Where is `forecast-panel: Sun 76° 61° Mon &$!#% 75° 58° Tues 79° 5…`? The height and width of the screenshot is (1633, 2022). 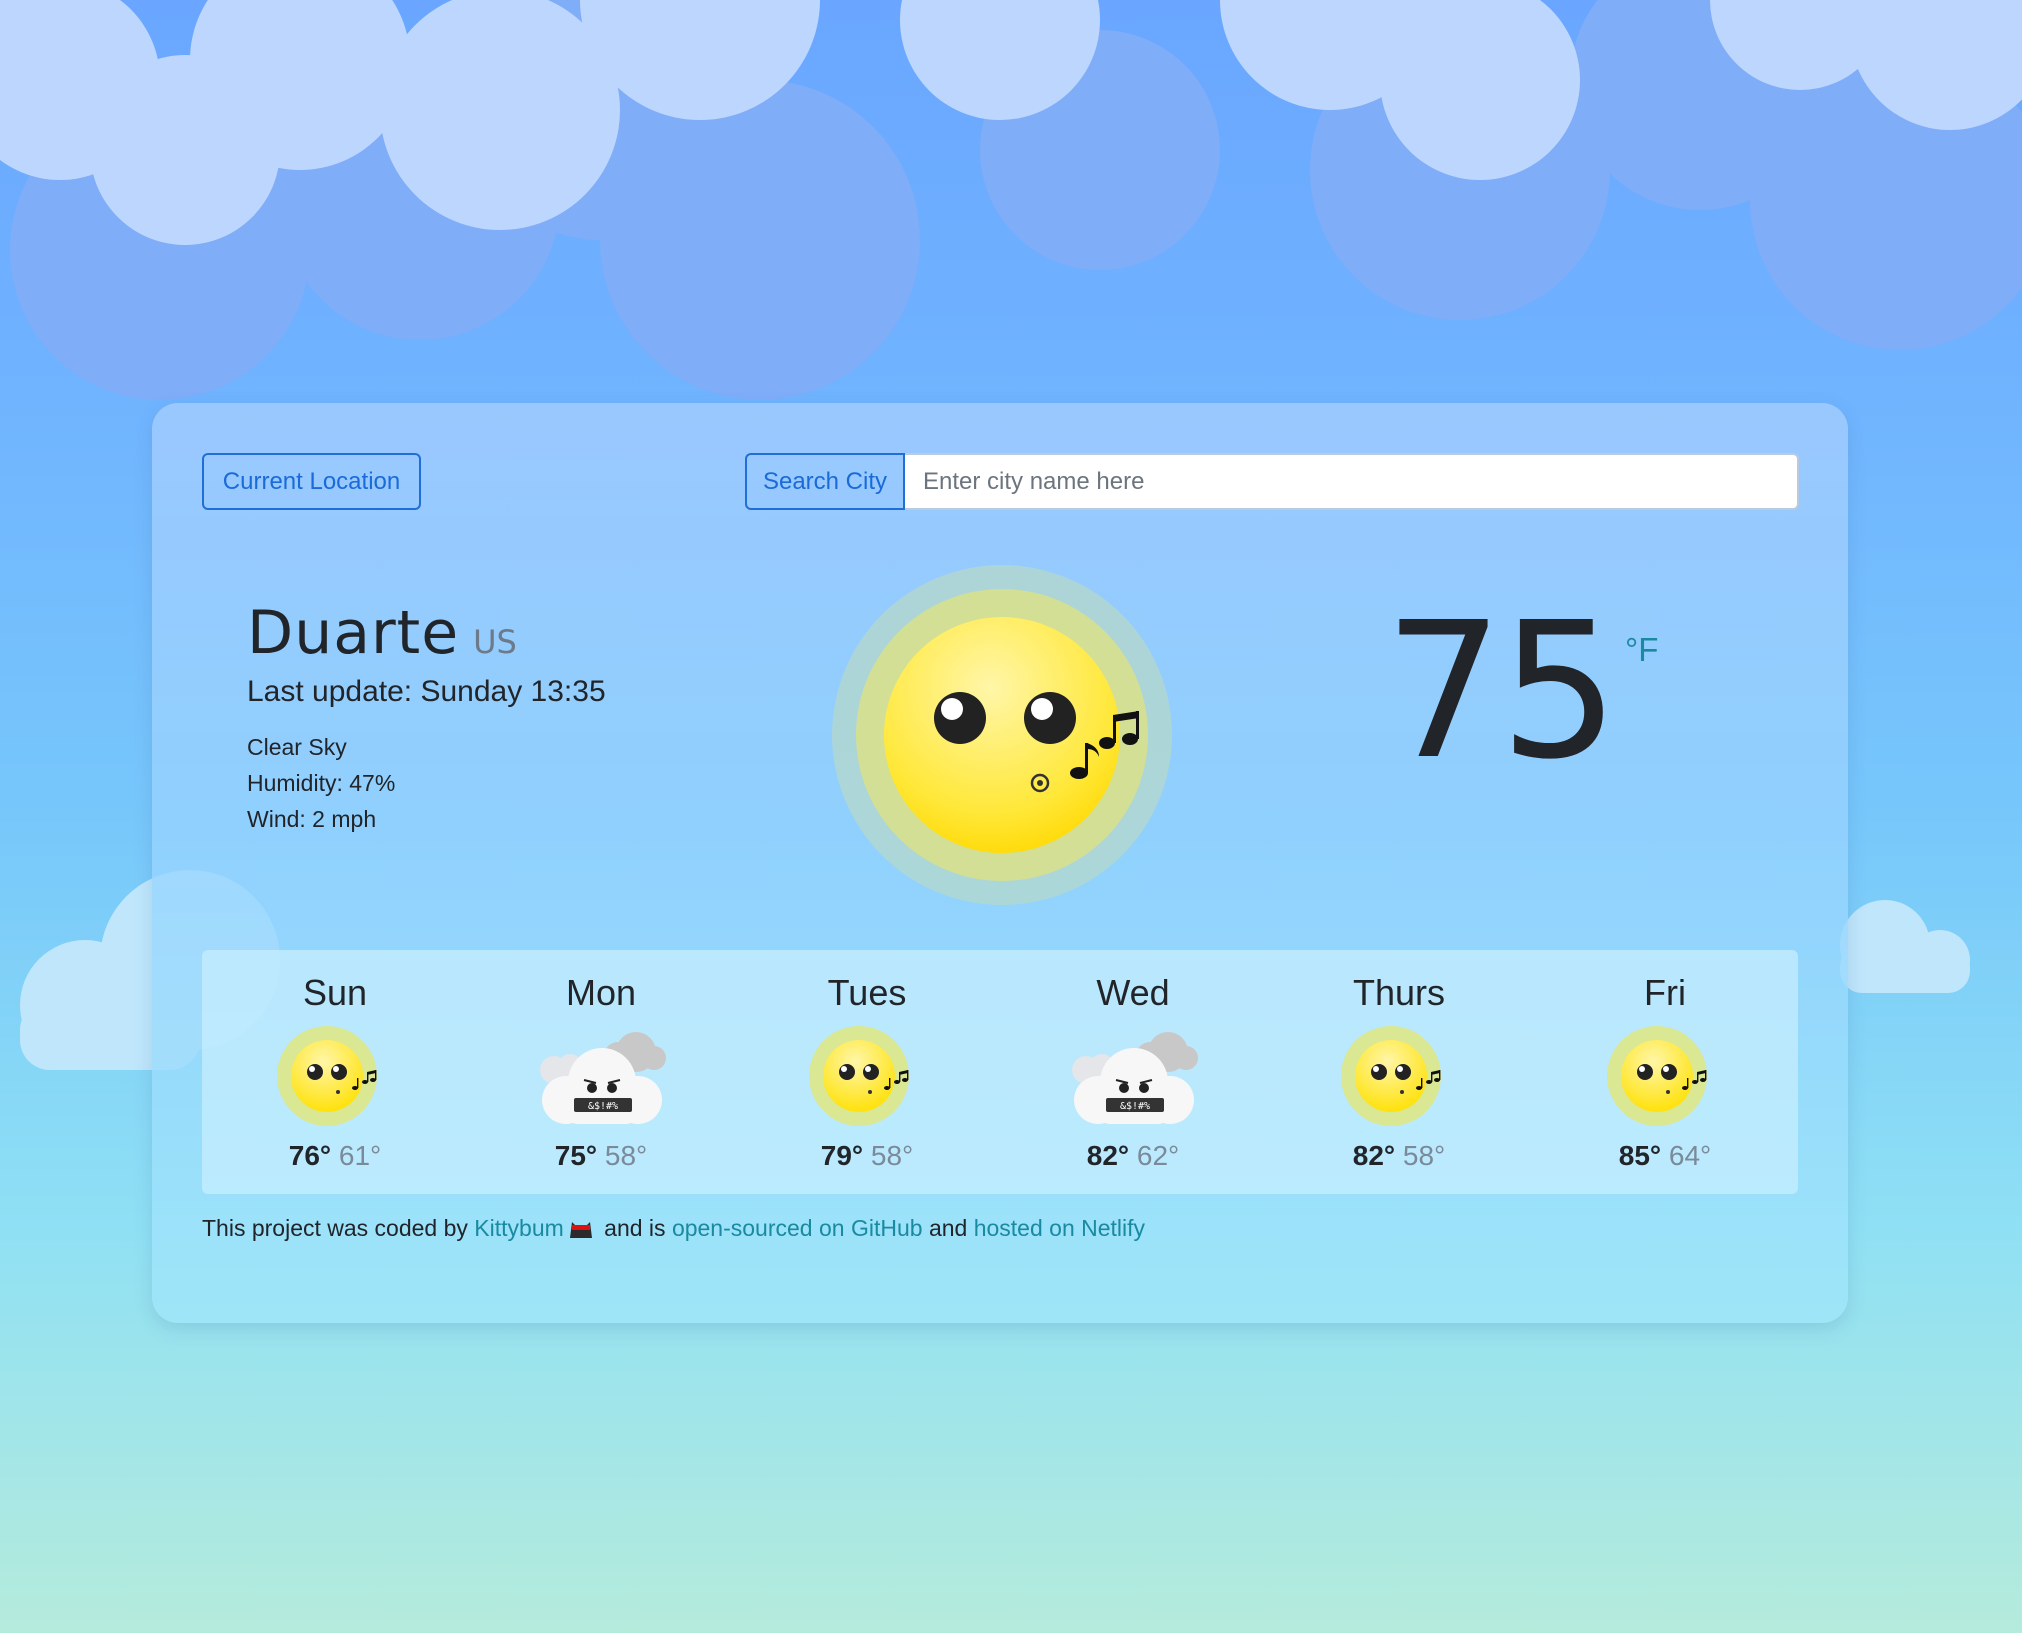 forecast-panel: Sun 76° 61° Mon &$!#% 75° 58° Tues 79° 5… is located at coordinates (1000, 1072).